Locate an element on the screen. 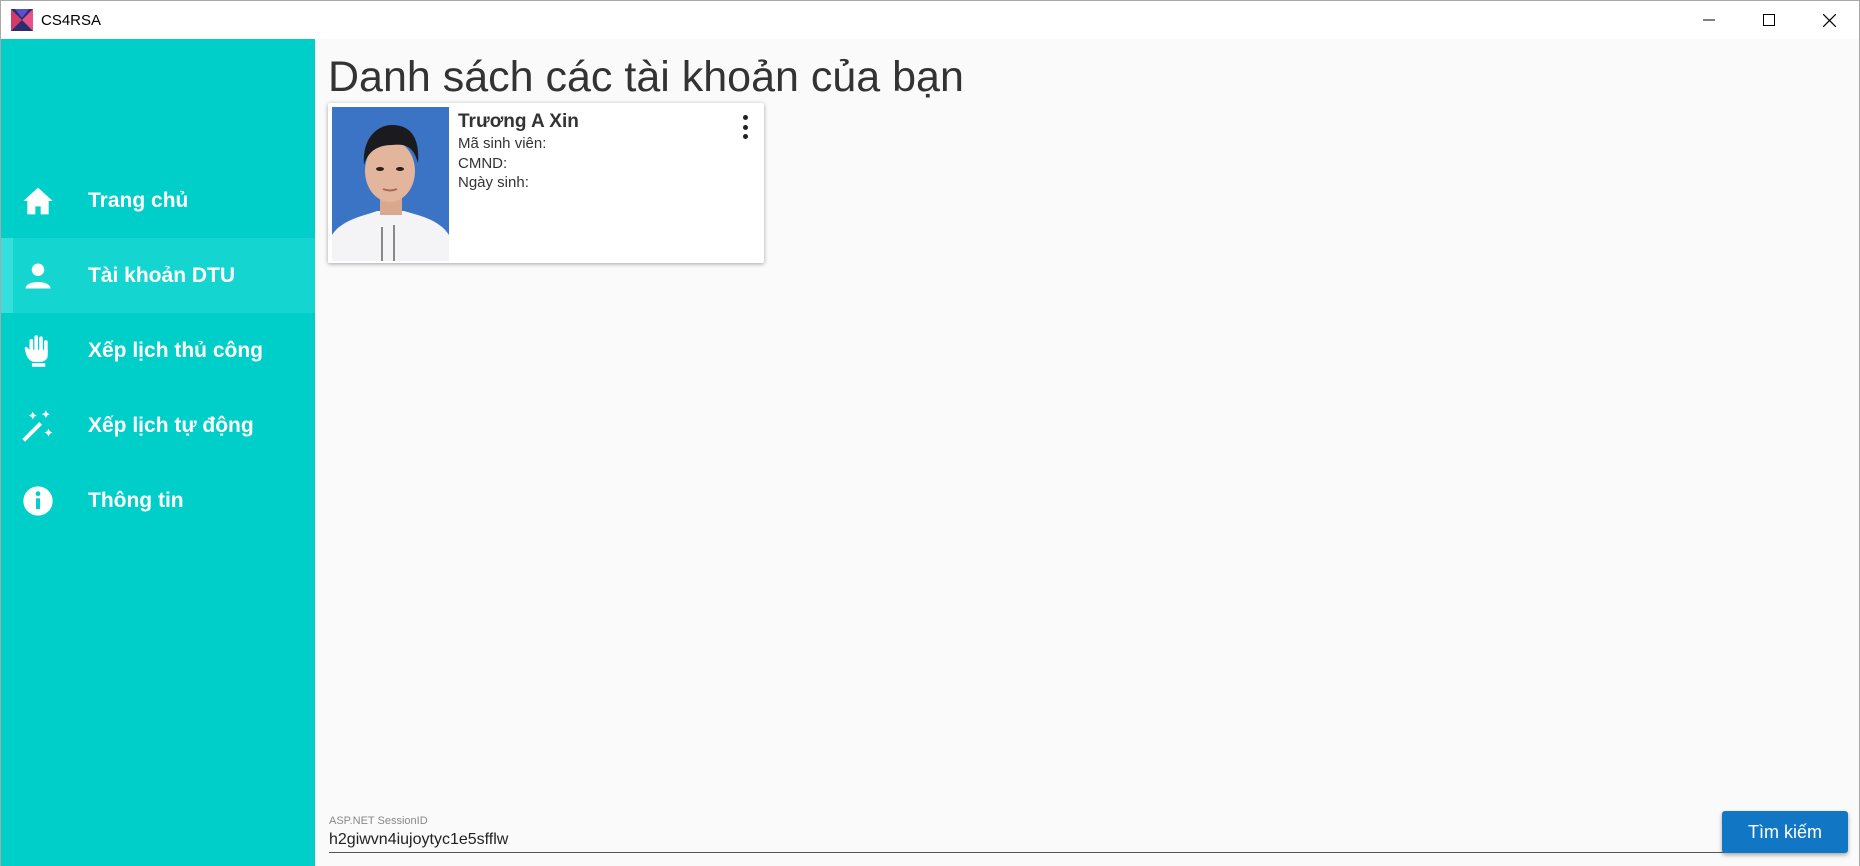 The image size is (1860, 866). maximize-button is located at coordinates (1769, 20).